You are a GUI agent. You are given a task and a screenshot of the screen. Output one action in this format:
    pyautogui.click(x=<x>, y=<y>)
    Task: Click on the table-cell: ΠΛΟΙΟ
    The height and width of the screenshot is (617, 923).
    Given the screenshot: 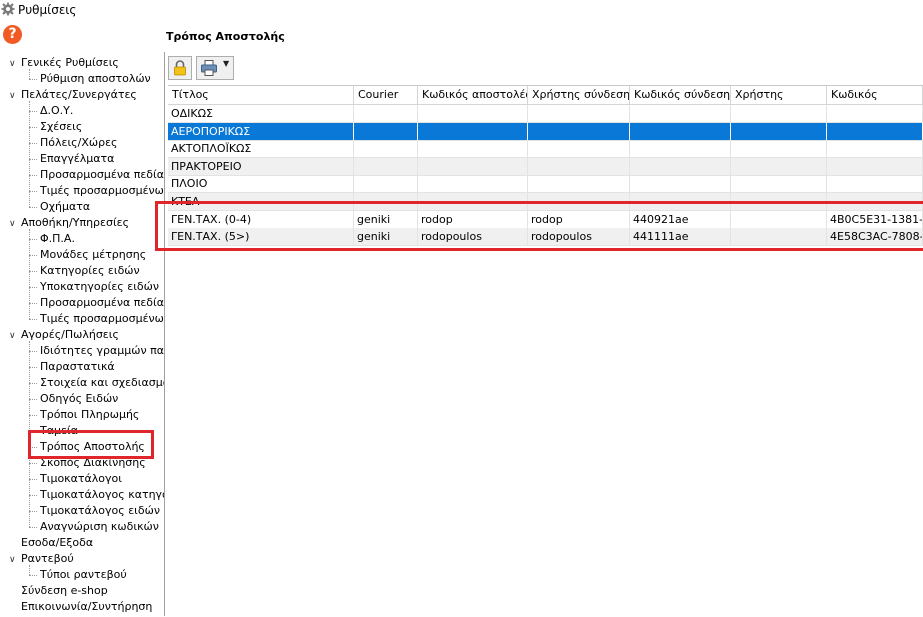 What is the action you would take?
    pyautogui.click(x=261, y=184)
    